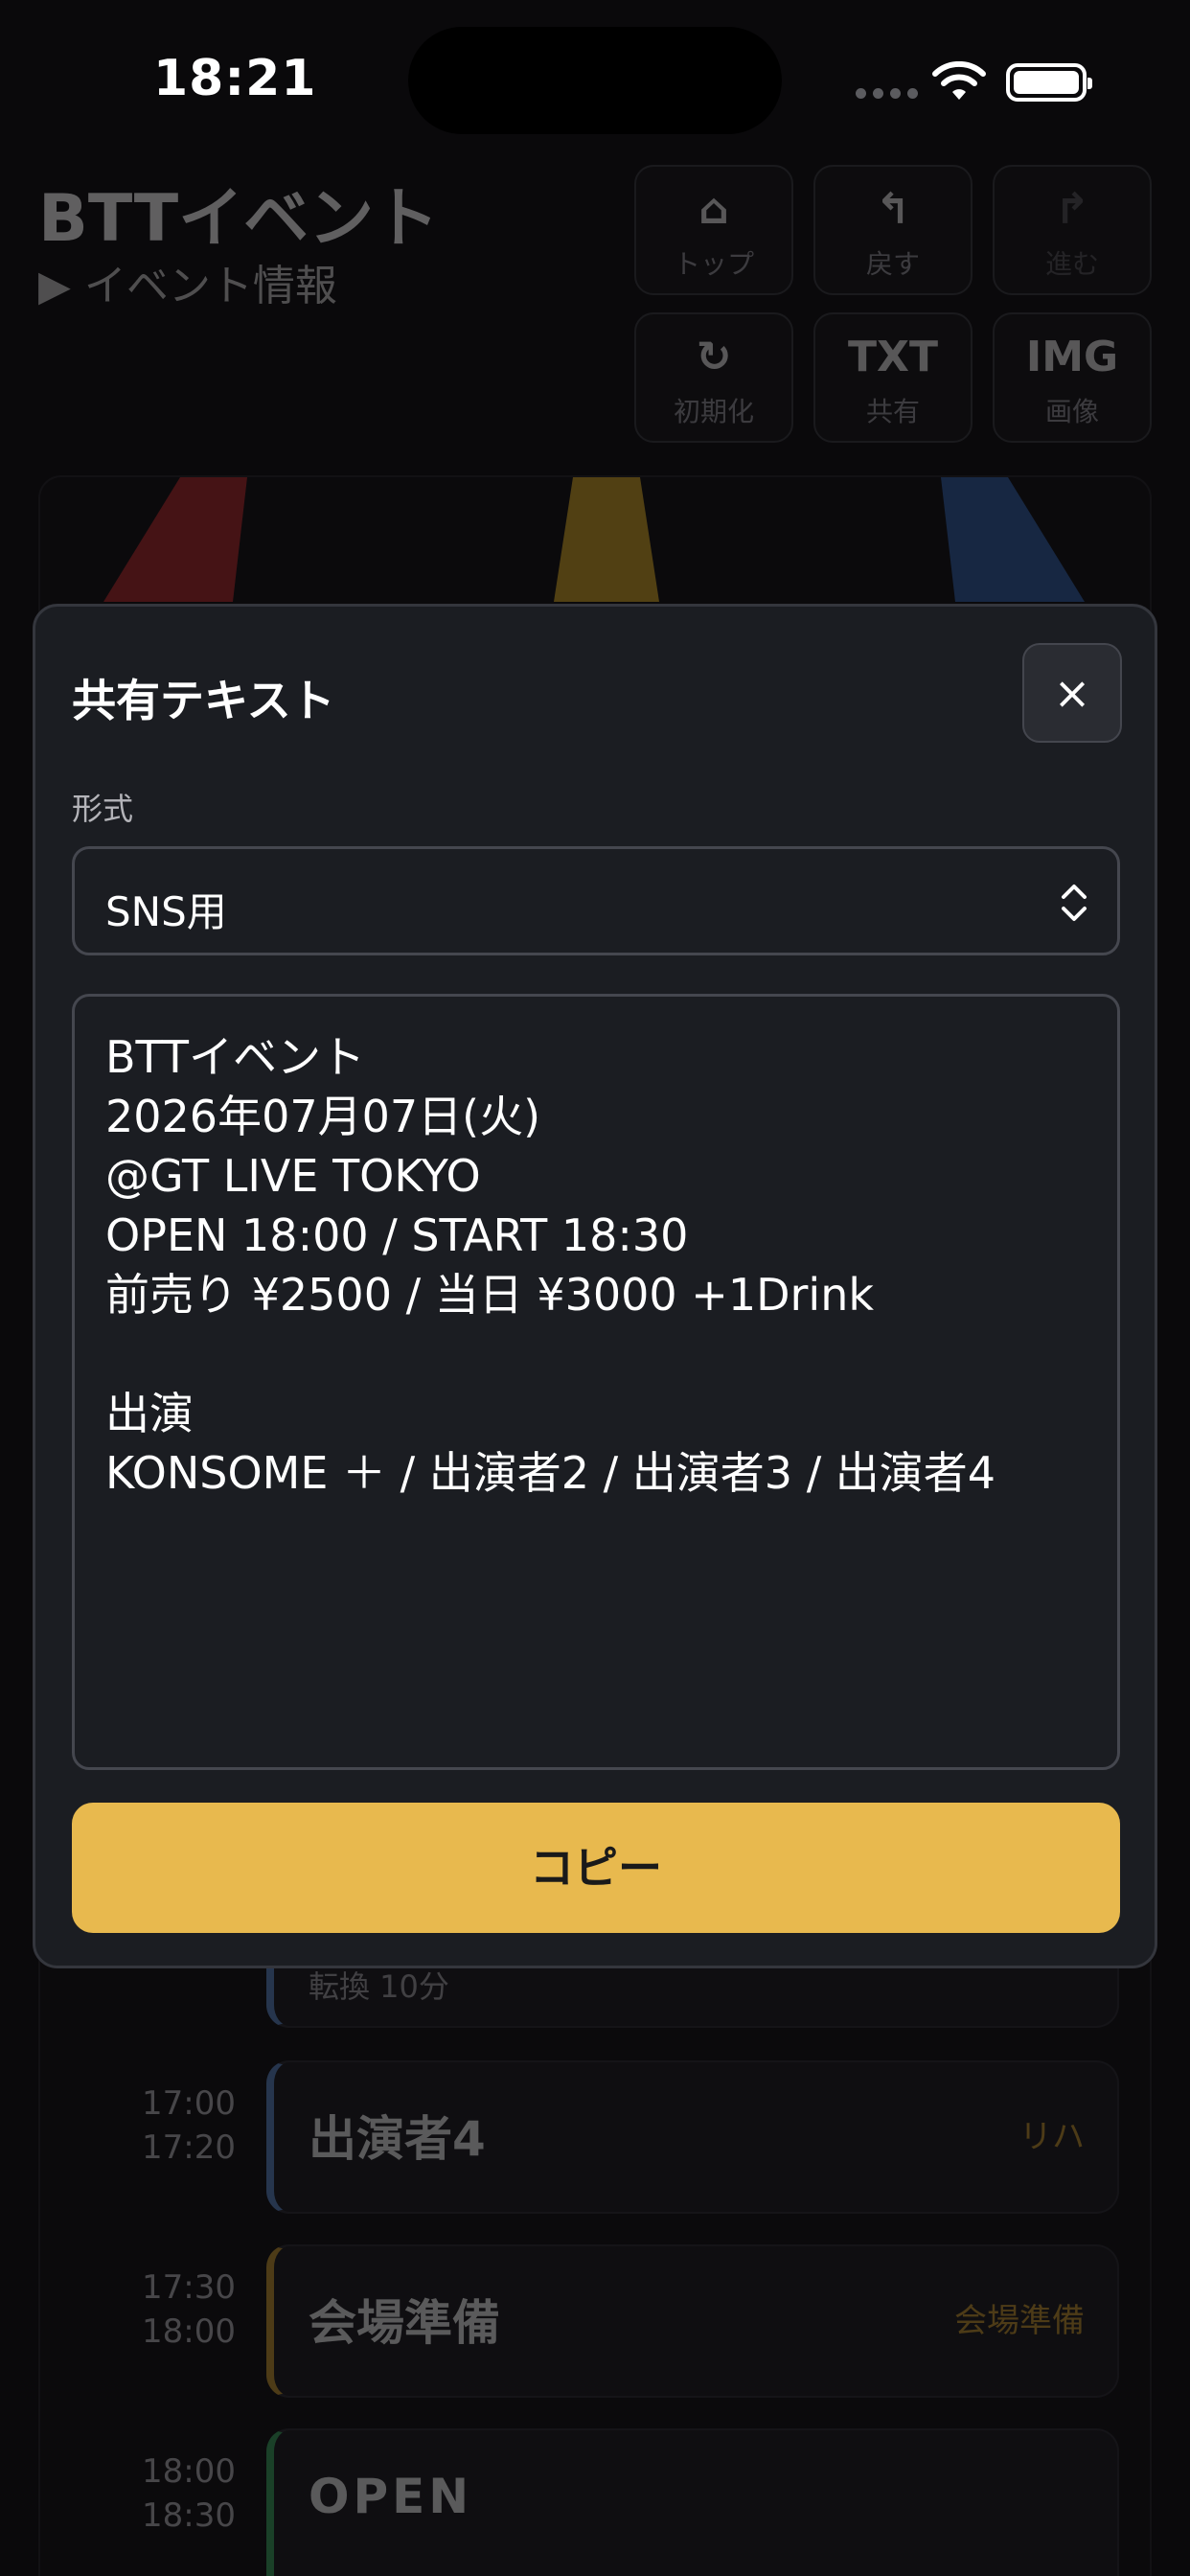 Image resolution: width=1190 pixels, height=2576 pixels. Describe the element at coordinates (166, 911) in the screenshot. I see `format-select-value: SNS用` at that location.